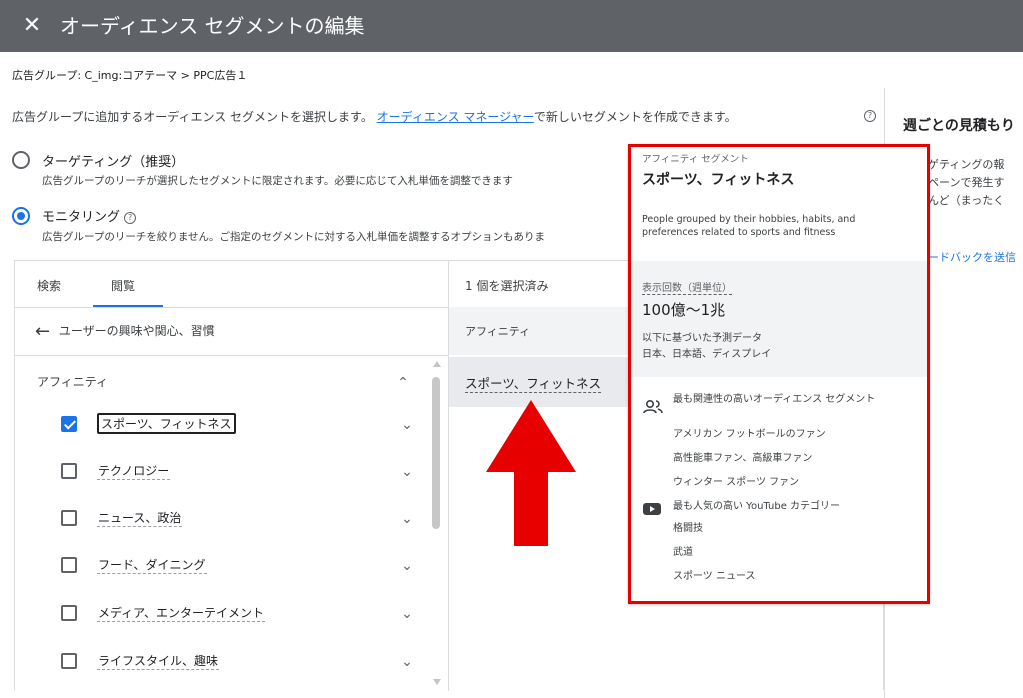  Describe the element at coordinates (966, 164) in the screenshot. I see `side-text: ゲティングの報` at that location.